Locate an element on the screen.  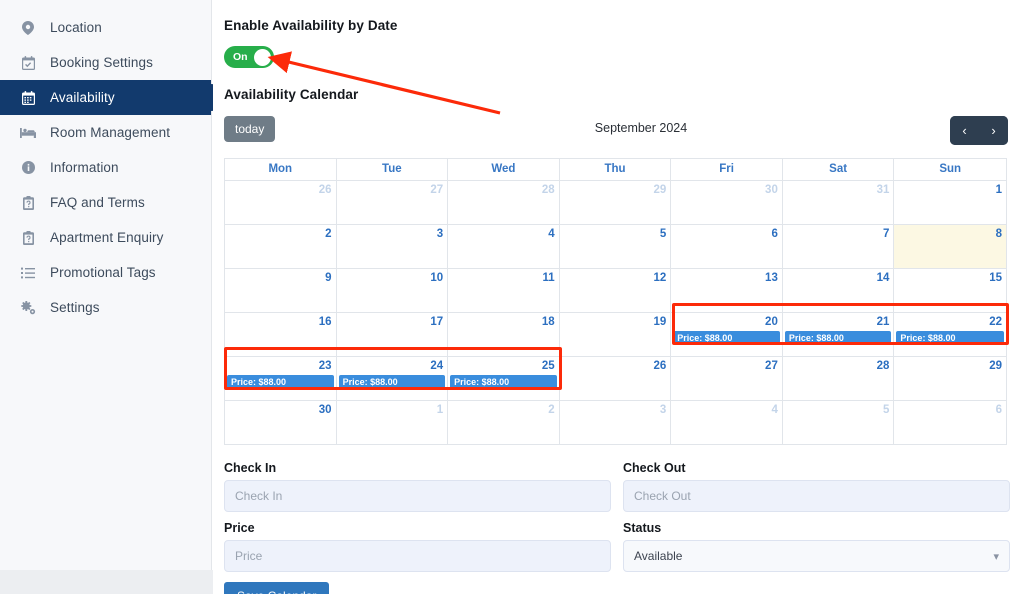
calendar-day-cell: 18 is located at coordinates (504, 335).